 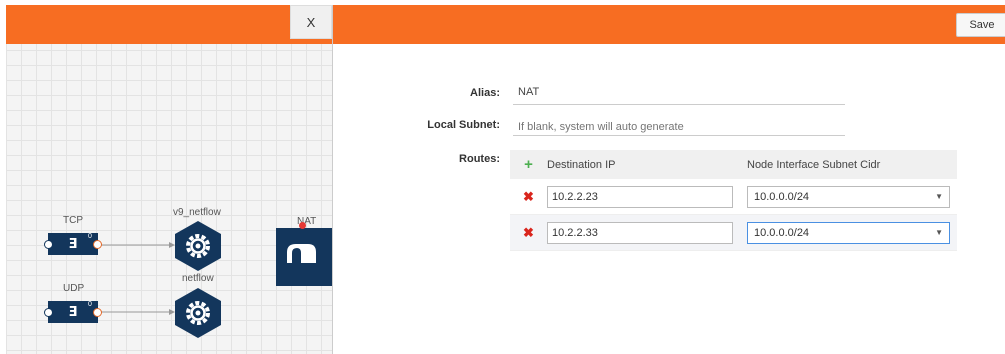 I want to click on udp-input-port, so click(x=48, y=312).